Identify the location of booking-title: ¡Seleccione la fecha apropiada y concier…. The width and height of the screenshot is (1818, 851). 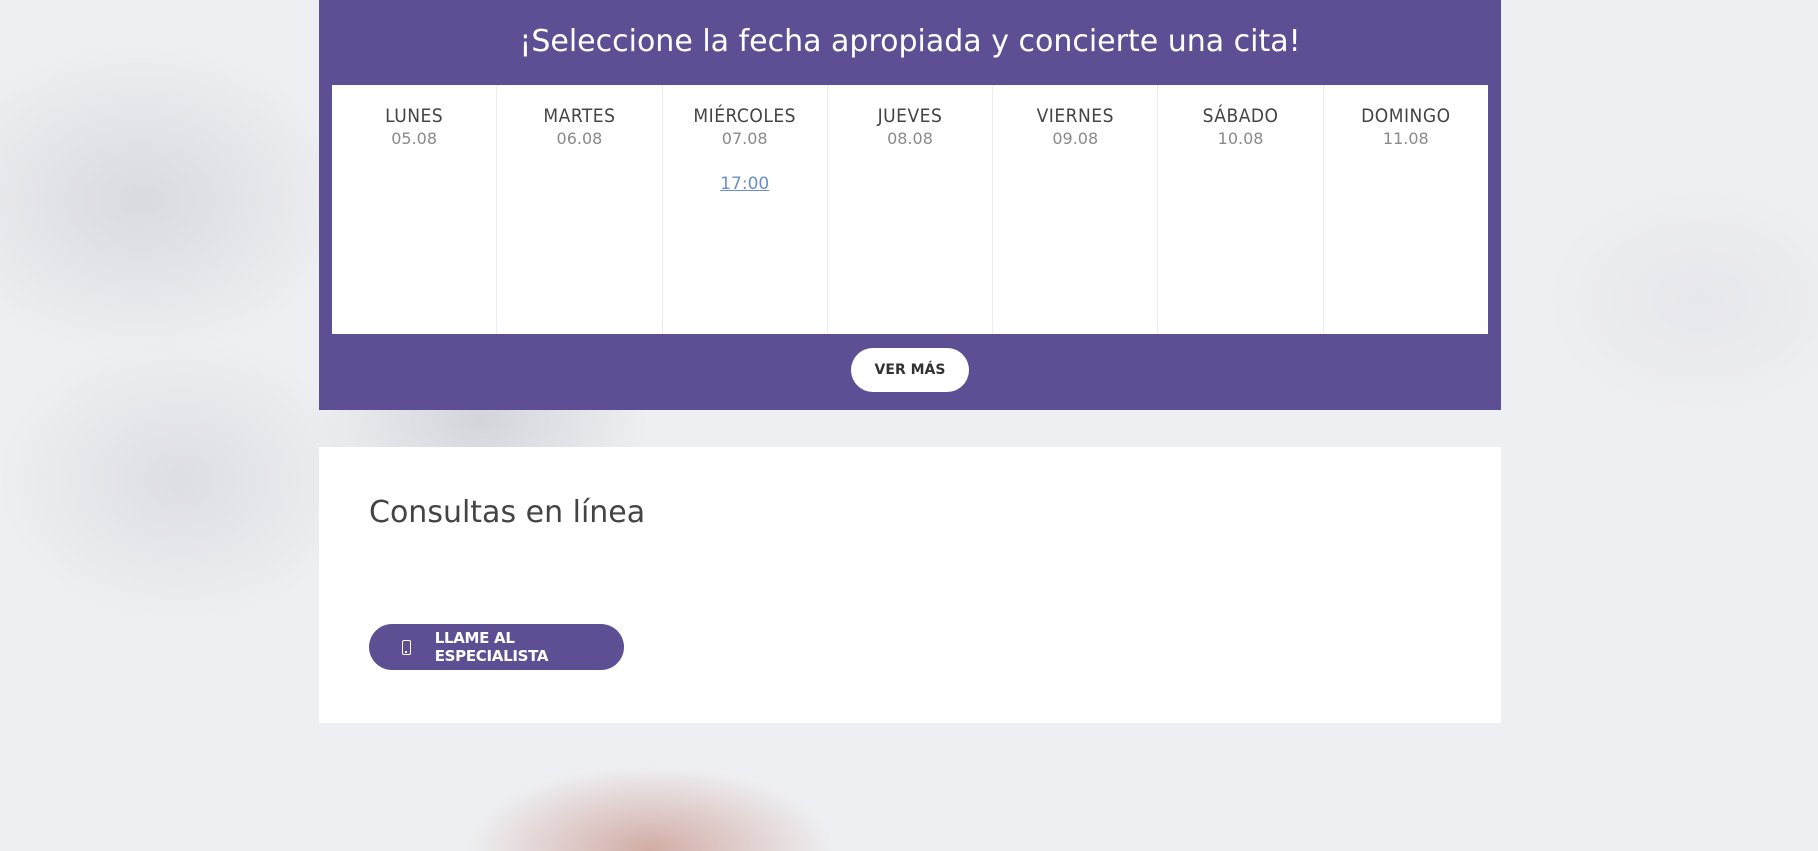
(910, 41).